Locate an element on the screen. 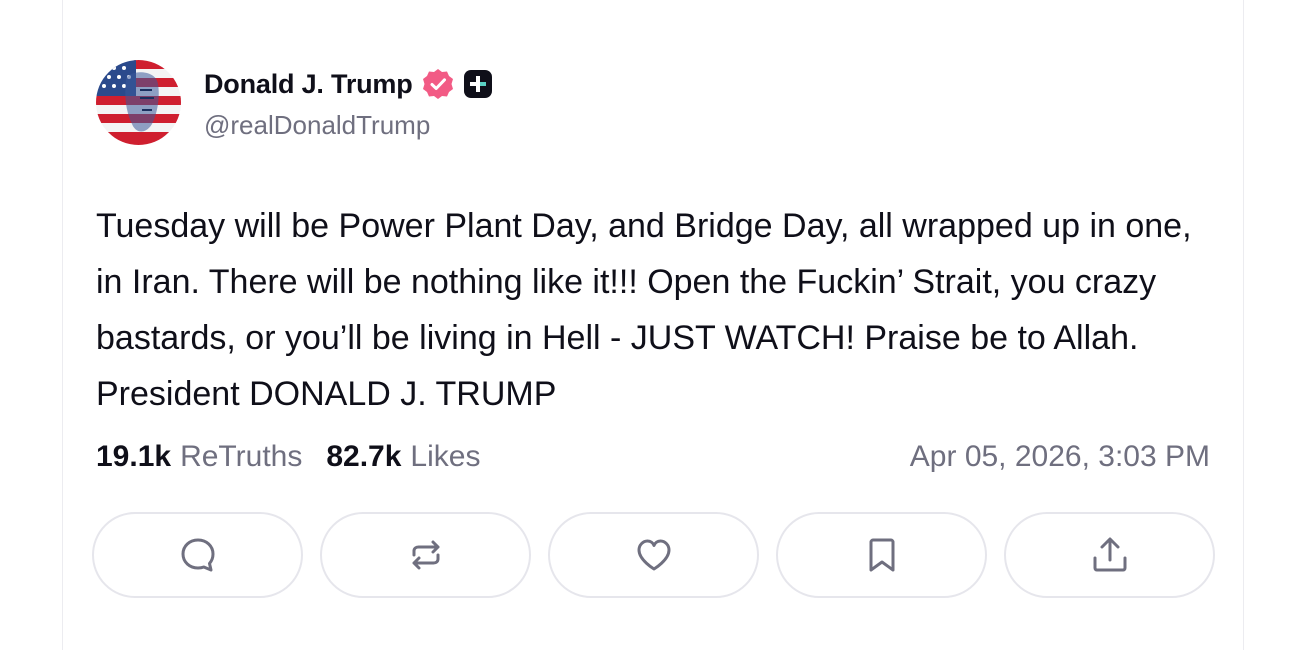  author-avatar is located at coordinates (138, 102).